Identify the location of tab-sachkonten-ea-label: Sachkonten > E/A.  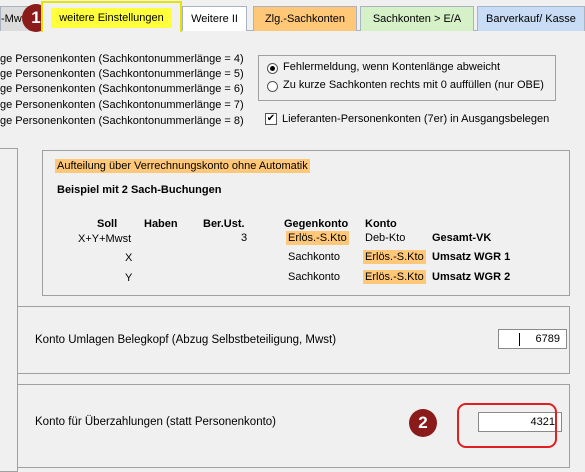
(417, 19).